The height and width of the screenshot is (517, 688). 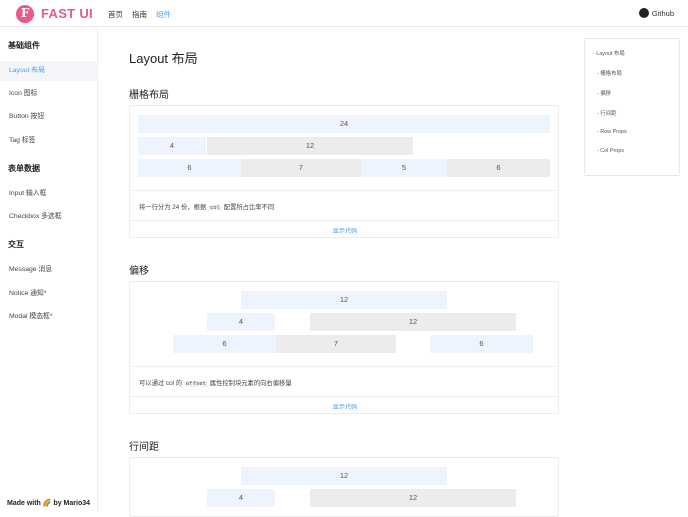 What do you see at coordinates (48, 71) in the screenshot?
I see `sidebar-item-layout: Layout 布局` at bounding box center [48, 71].